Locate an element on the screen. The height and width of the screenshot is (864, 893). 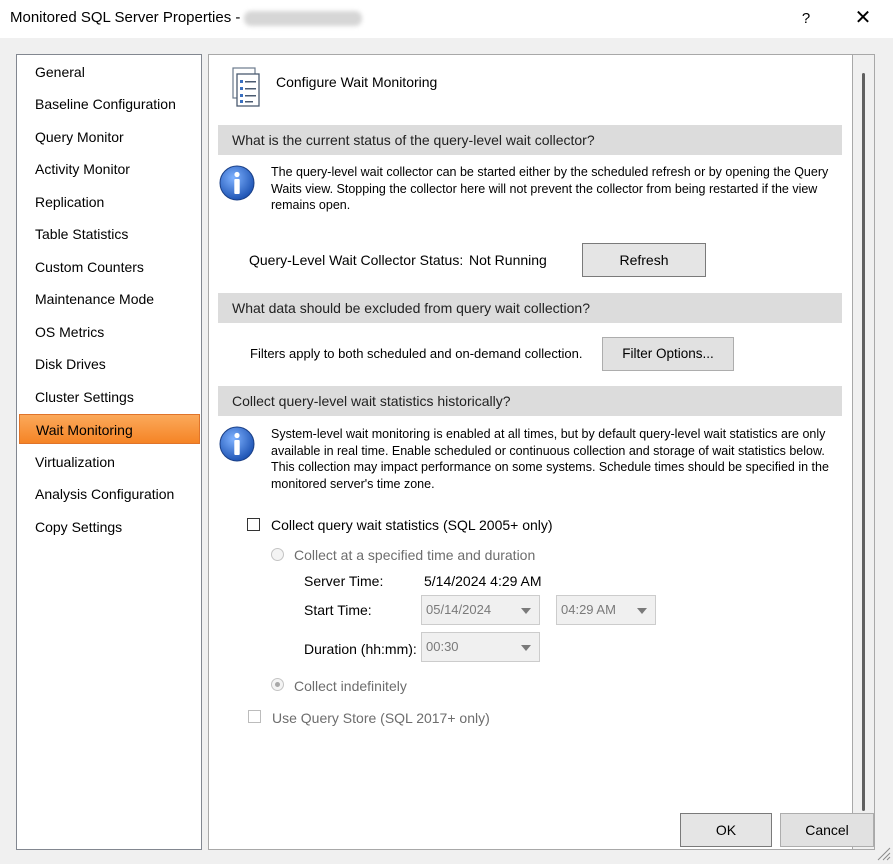
duration-value: 00:30 is located at coordinates (442, 646).